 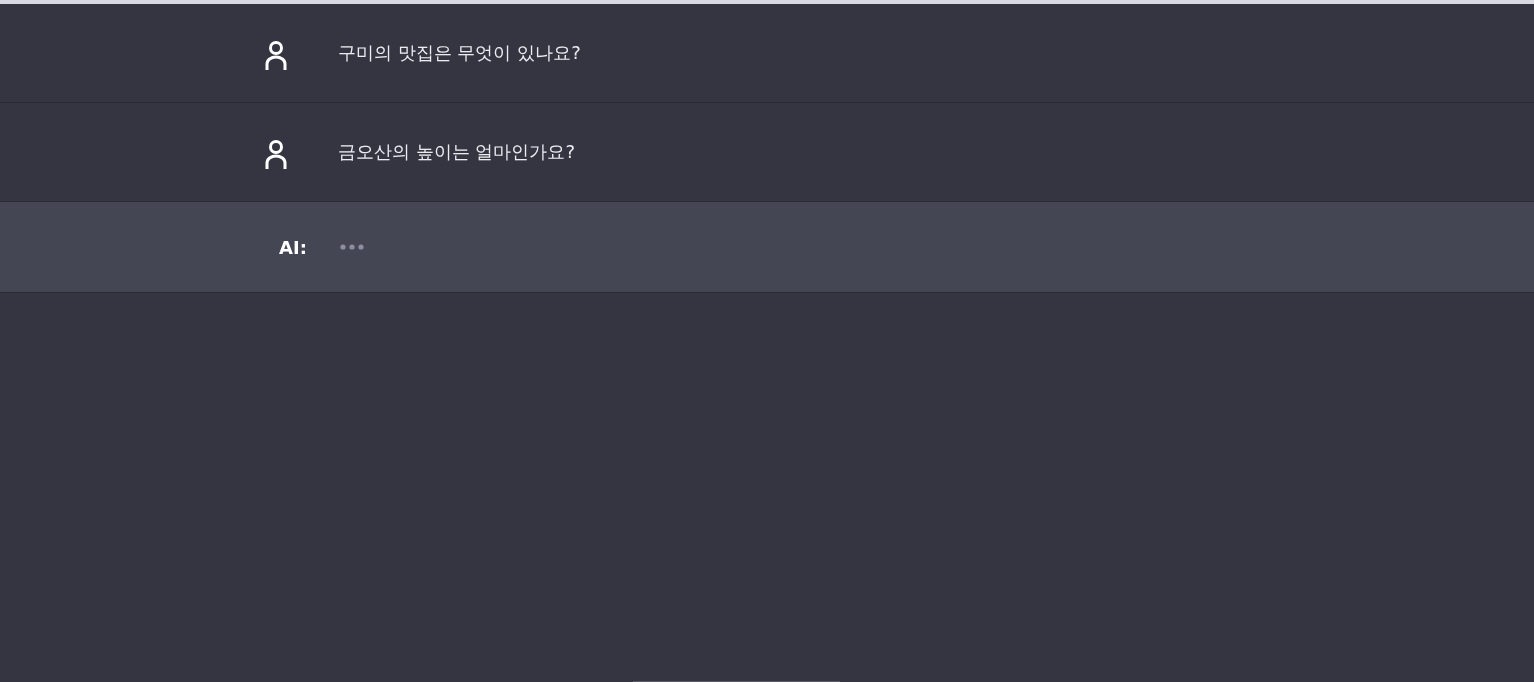 I want to click on message-text: 금오산의 높이는 얼마인가요?, so click(x=456, y=152).